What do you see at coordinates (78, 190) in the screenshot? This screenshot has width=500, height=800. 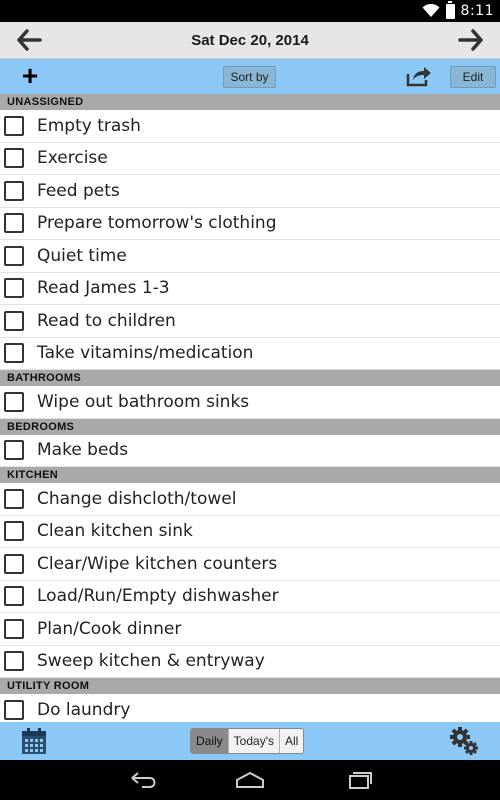 I see `task-label: Feed pets` at bounding box center [78, 190].